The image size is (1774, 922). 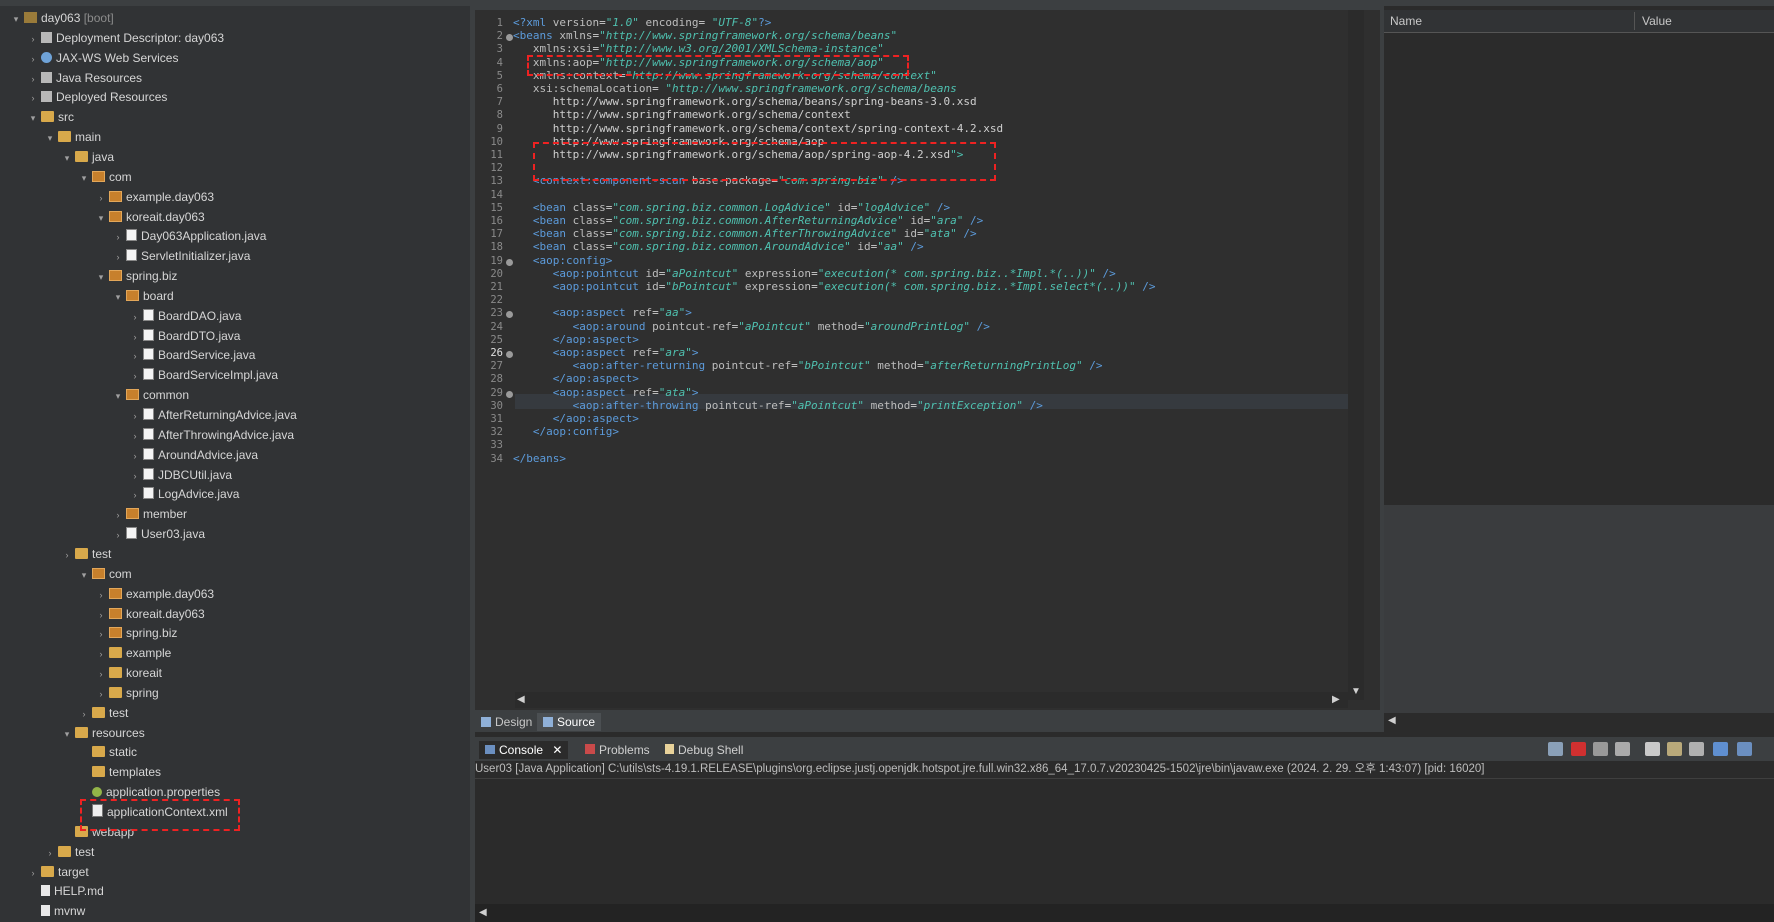 What do you see at coordinates (1744, 749) in the screenshot?
I see `display-console-icon` at bounding box center [1744, 749].